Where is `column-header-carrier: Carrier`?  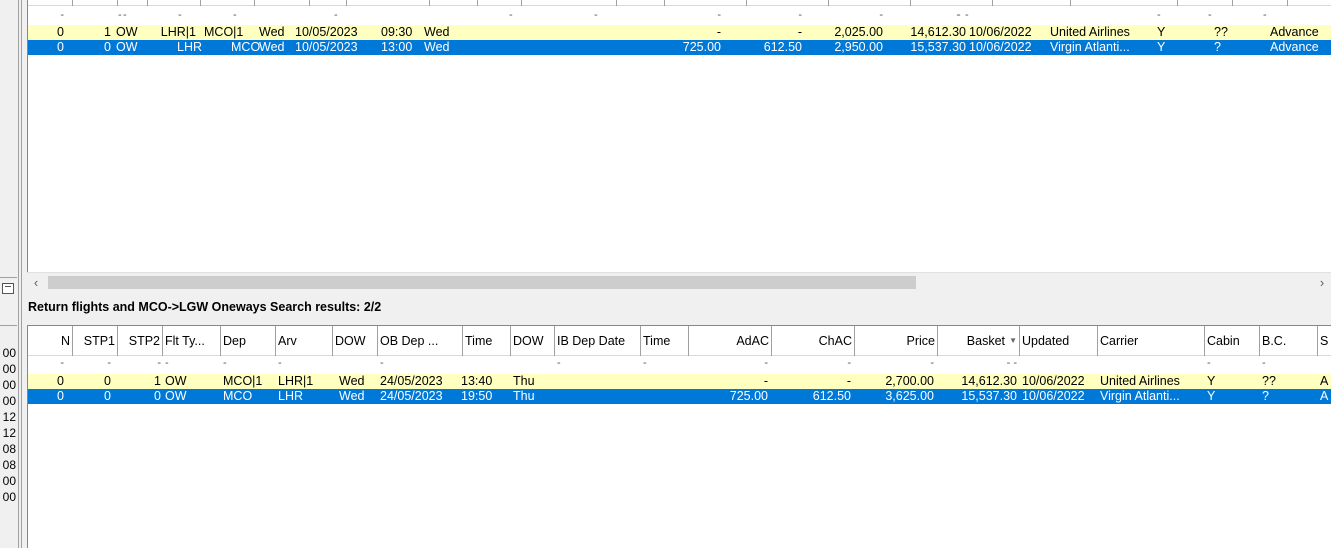 column-header-carrier: Carrier is located at coordinates (1151, 341).